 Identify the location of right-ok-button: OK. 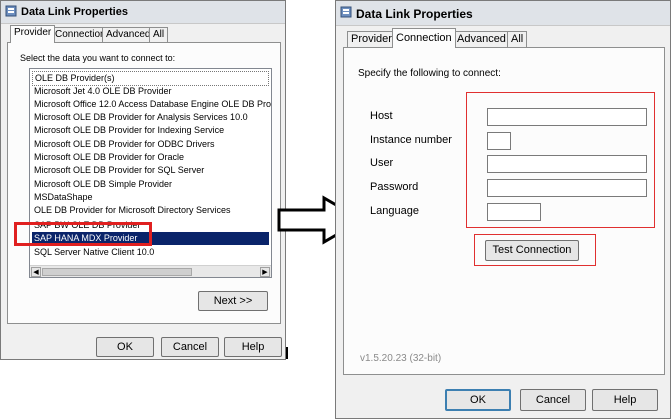
(478, 400).